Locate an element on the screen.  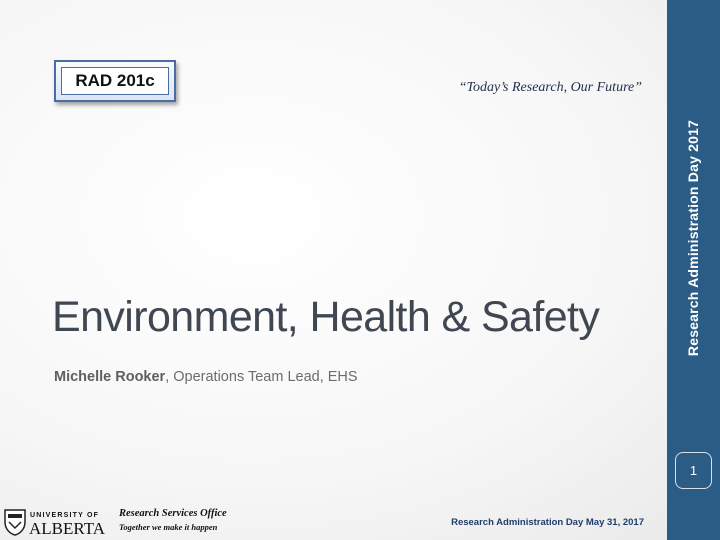
presenter-role: , Operations Team Lead, EHS is located at coordinates (261, 377).